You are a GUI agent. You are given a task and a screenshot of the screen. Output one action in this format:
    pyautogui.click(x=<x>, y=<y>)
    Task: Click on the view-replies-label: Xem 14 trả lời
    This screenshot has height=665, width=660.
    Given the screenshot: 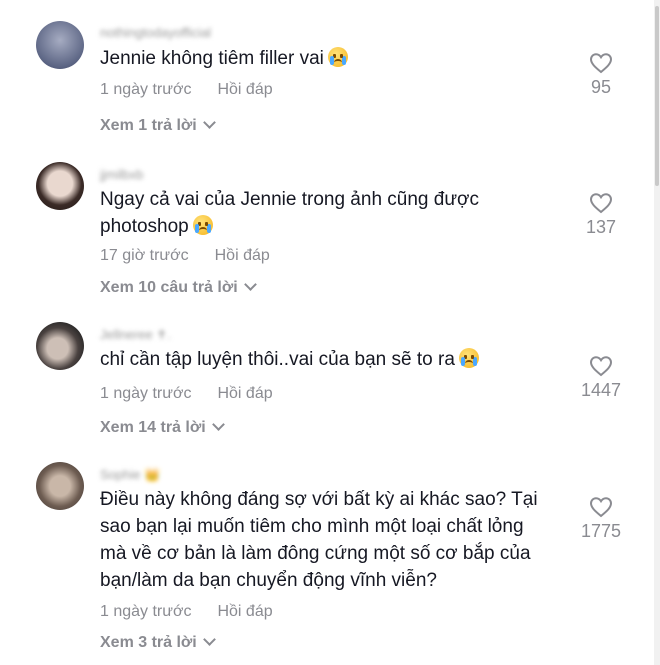 What is the action you would take?
    pyautogui.click(x=153, y=427)
    